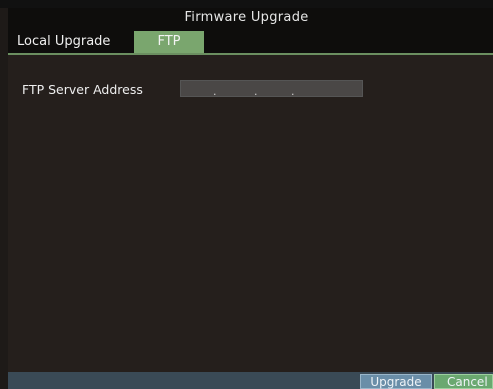  Describe the element at coordinates (68, 42) in the screenshot. I see `tab-local-upgrade: Local Upgrade` at that location.